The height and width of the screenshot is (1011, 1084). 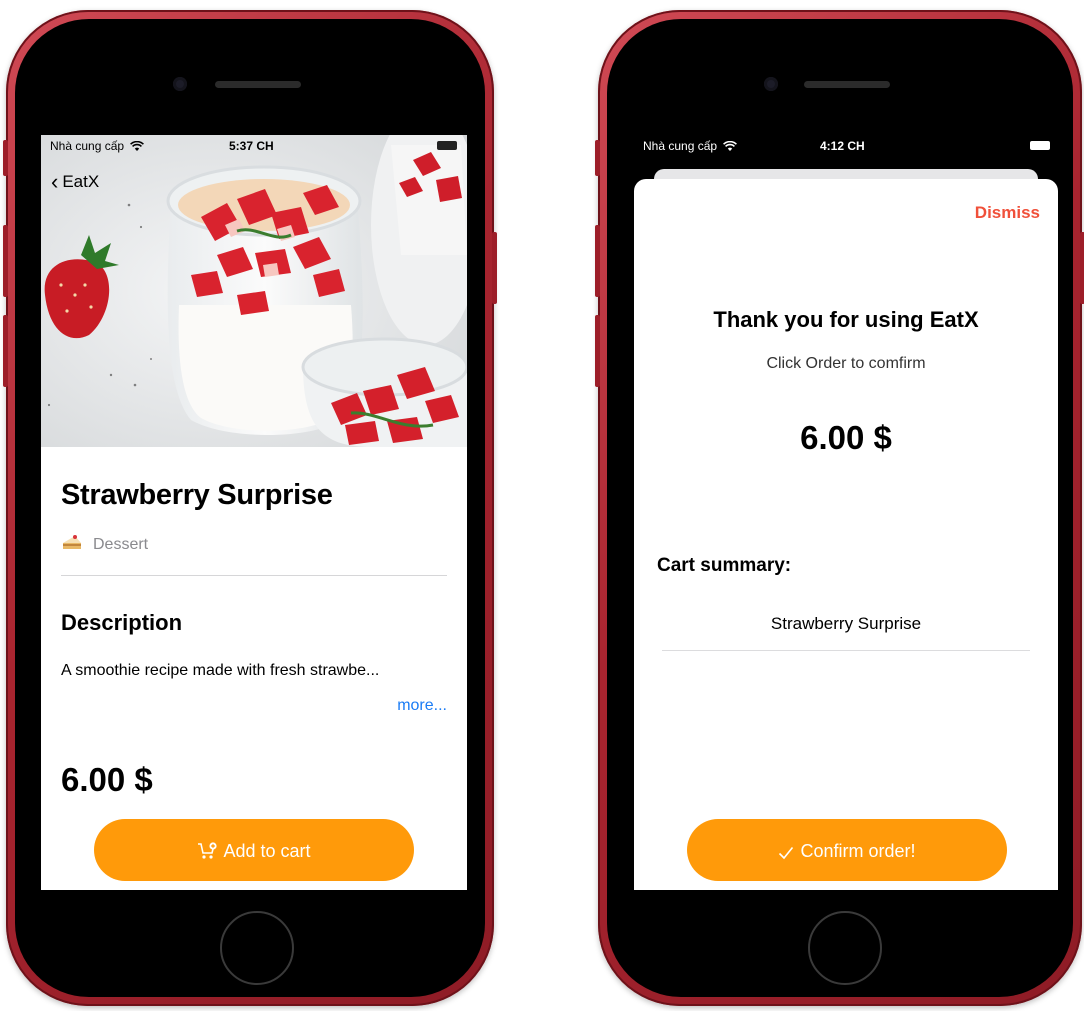 I want to click on clock-label: 4:12 CH, so click(x=842, y=146).